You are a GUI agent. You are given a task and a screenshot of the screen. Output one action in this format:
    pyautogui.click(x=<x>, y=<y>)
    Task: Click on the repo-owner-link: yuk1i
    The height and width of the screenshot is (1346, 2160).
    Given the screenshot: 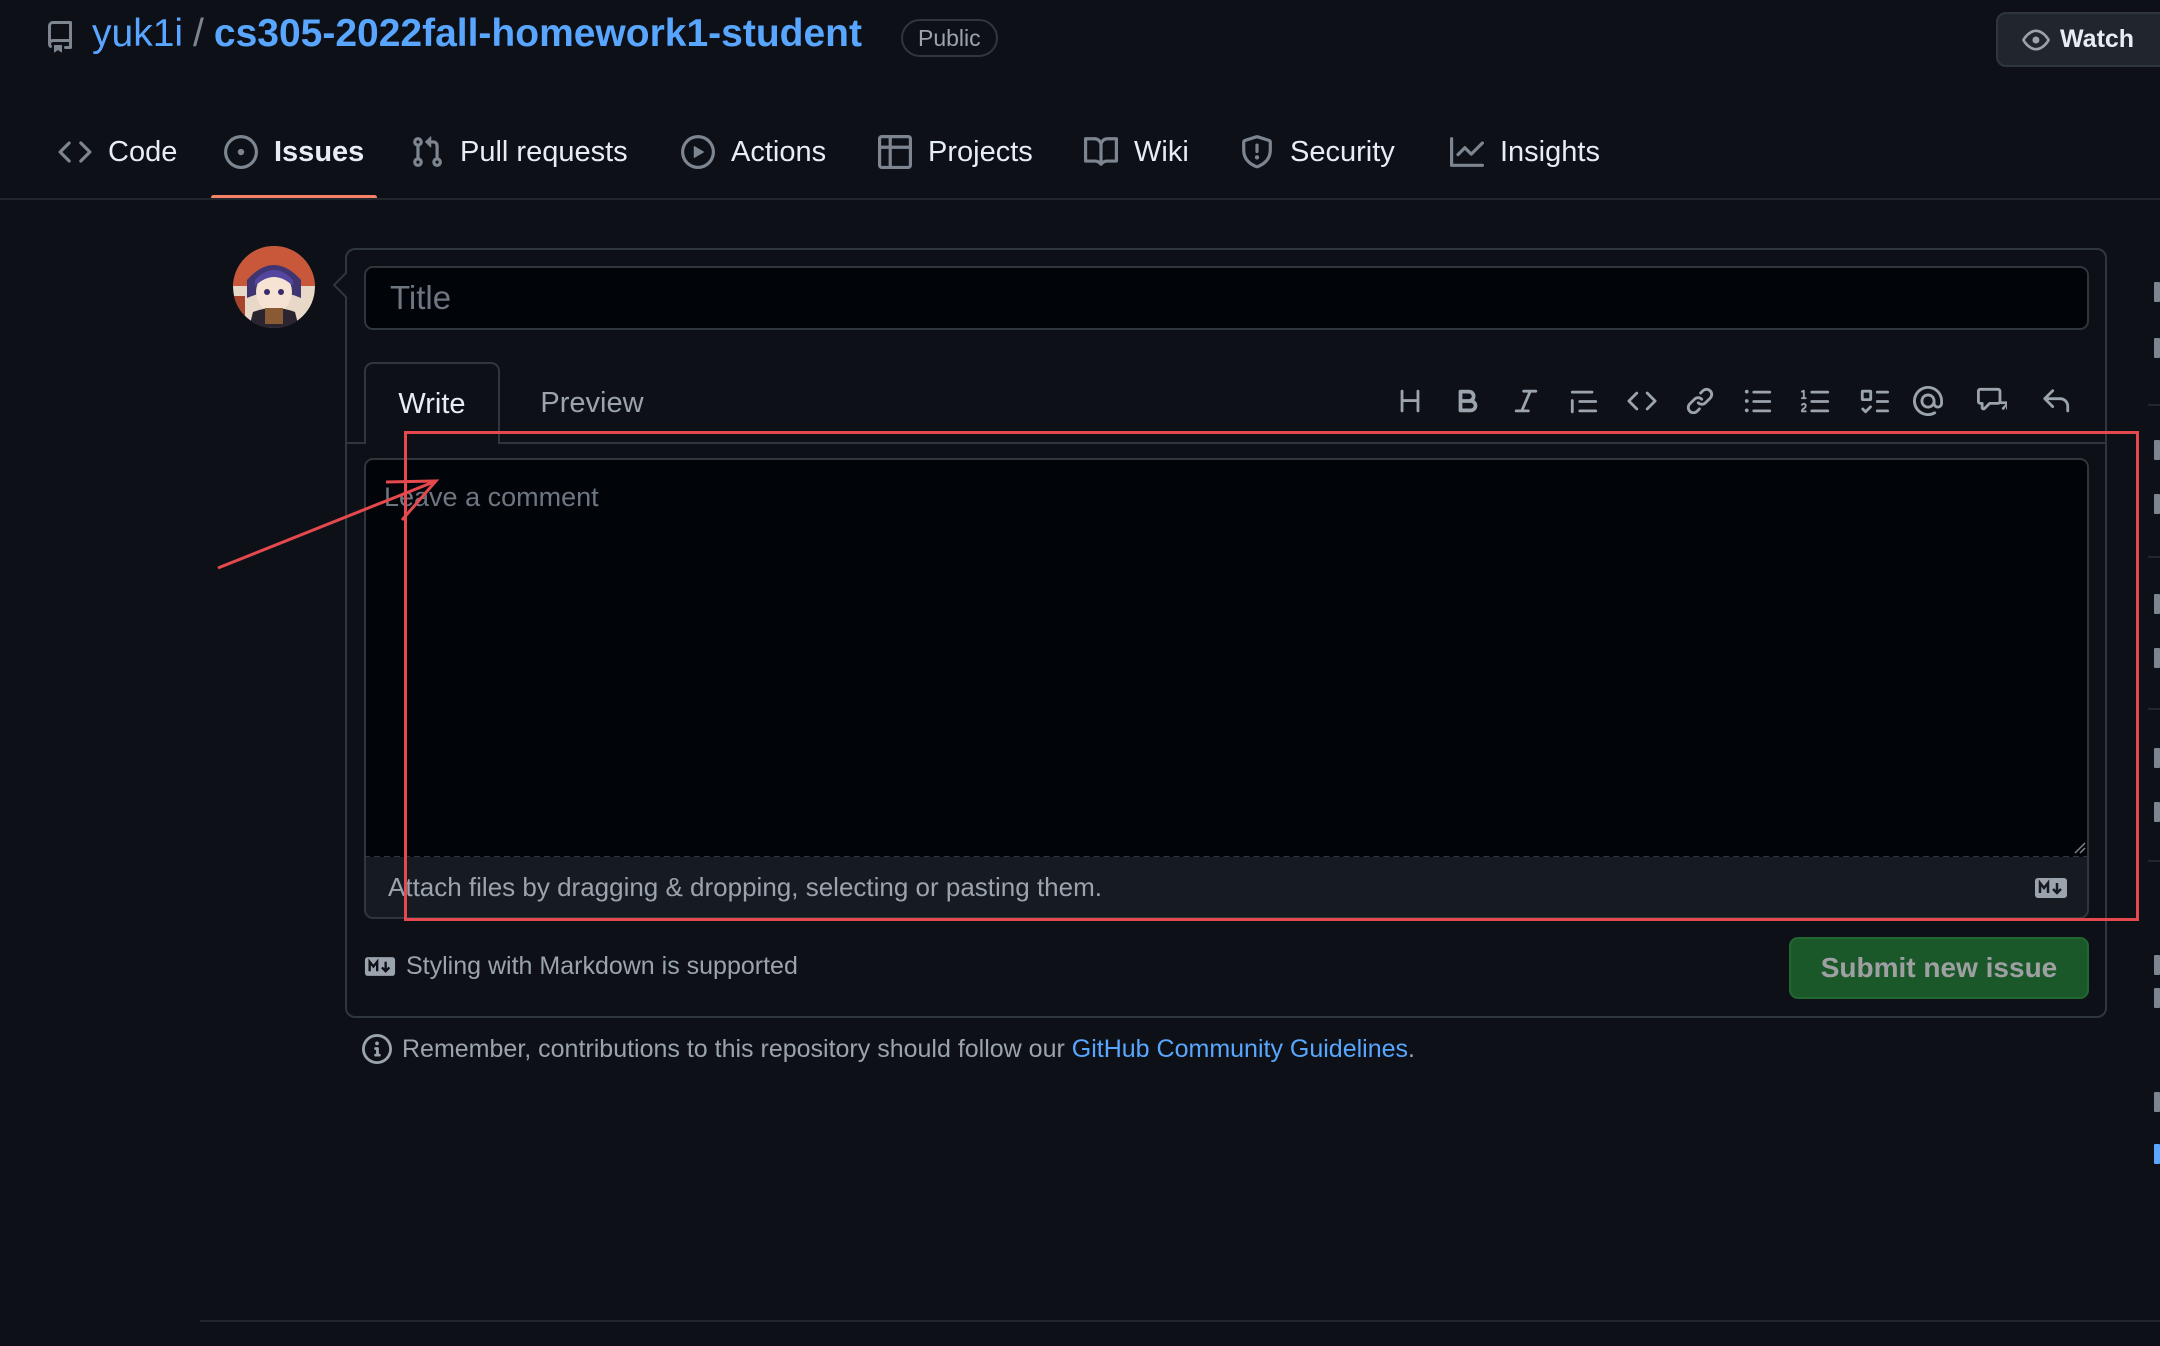 What is the action you would take?
    pyautogui.click(x=137, y=34)
    